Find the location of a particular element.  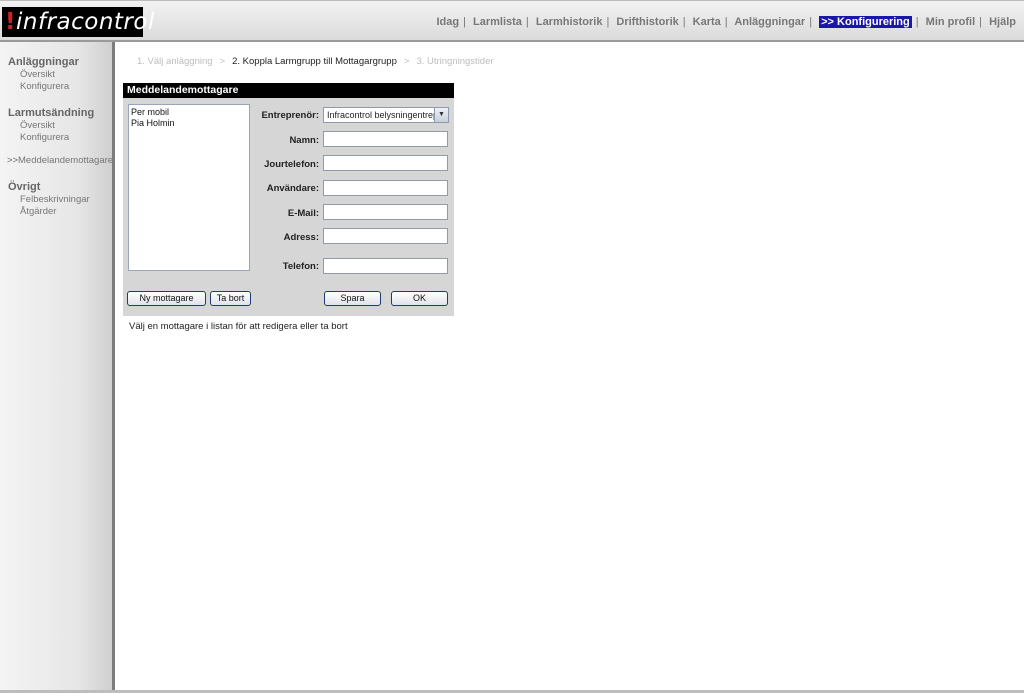

step-2-current: 2. Koppla Larmgrupp till Mottagargrupp is located at coordinates (314, 61).